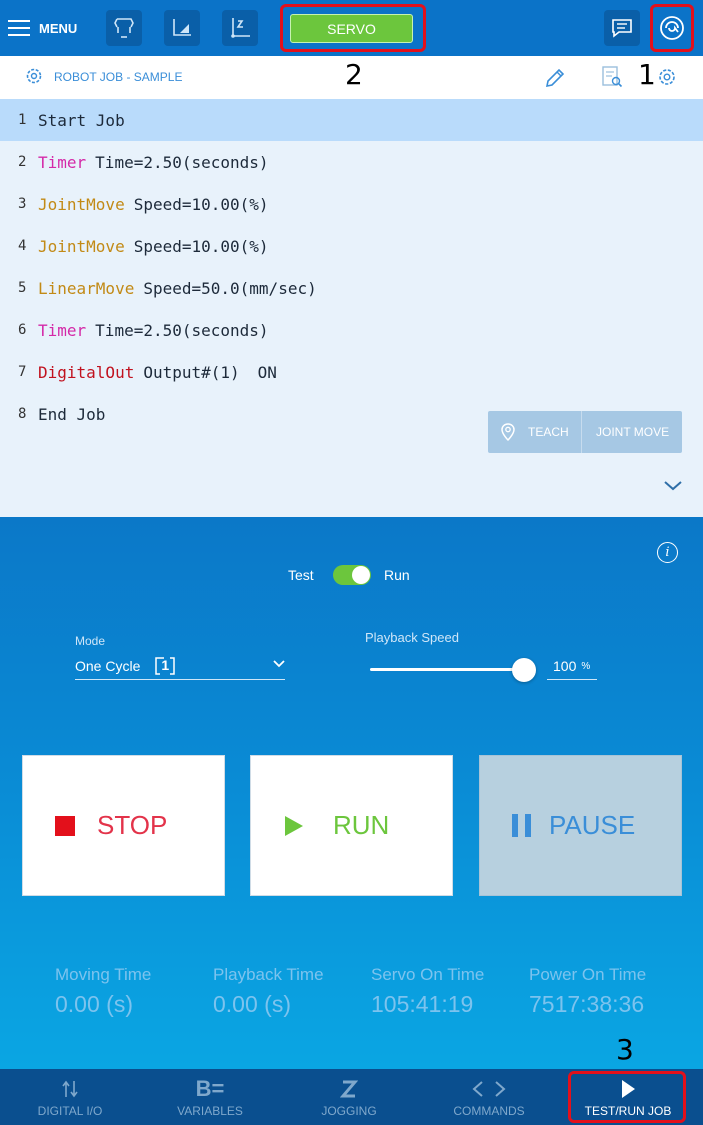 The height and width of the screenshot is (1125, 703). What do you see at coordinates (65, 825) in the screenshot?
I see `stop-icon` at bounding box center [65, 825].